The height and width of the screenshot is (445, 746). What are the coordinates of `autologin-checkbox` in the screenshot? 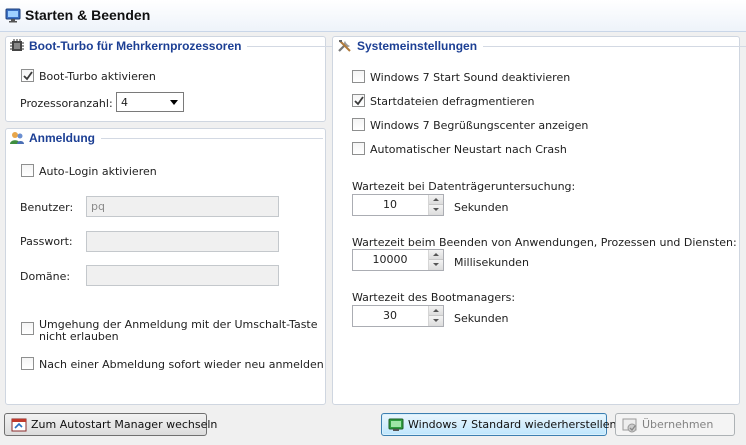 It's located at (27, 170).